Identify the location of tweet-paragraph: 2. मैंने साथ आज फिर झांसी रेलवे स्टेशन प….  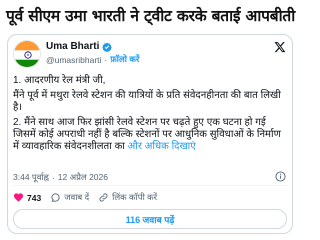
(149, 135).